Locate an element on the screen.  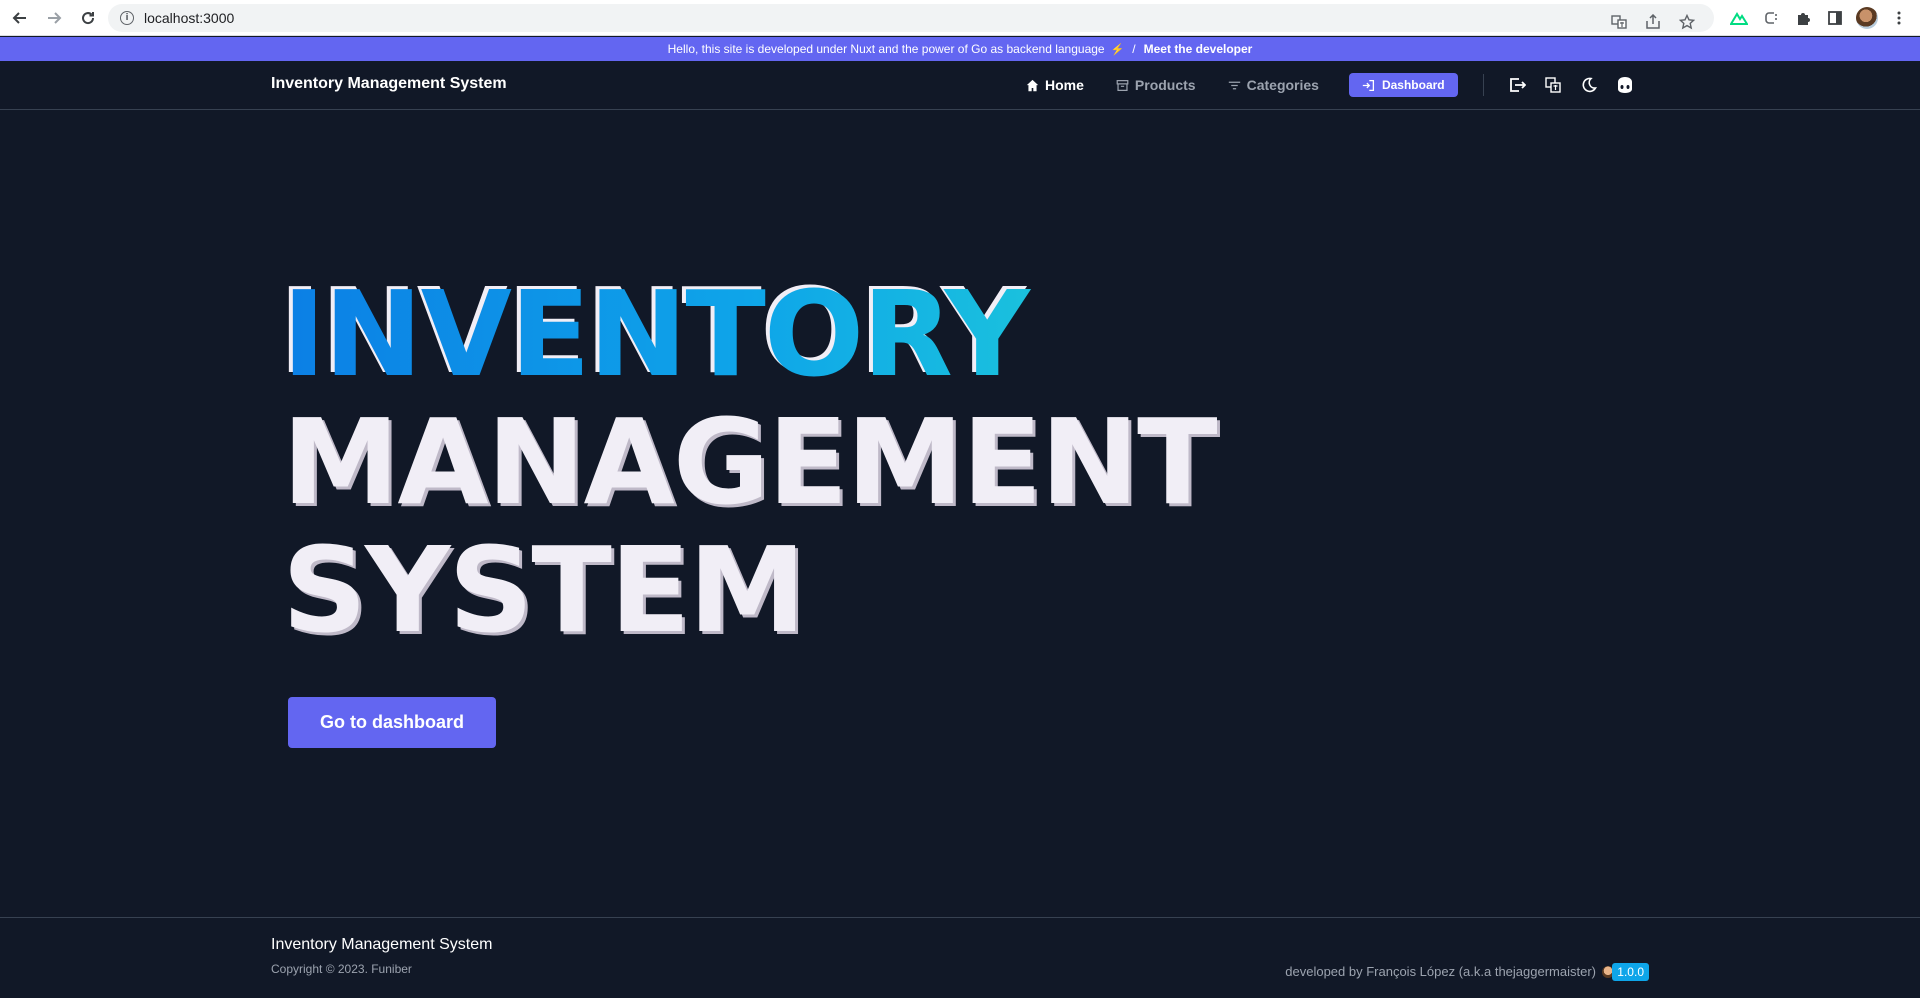
nav-home: Home is located at coordinates (1055, 85).